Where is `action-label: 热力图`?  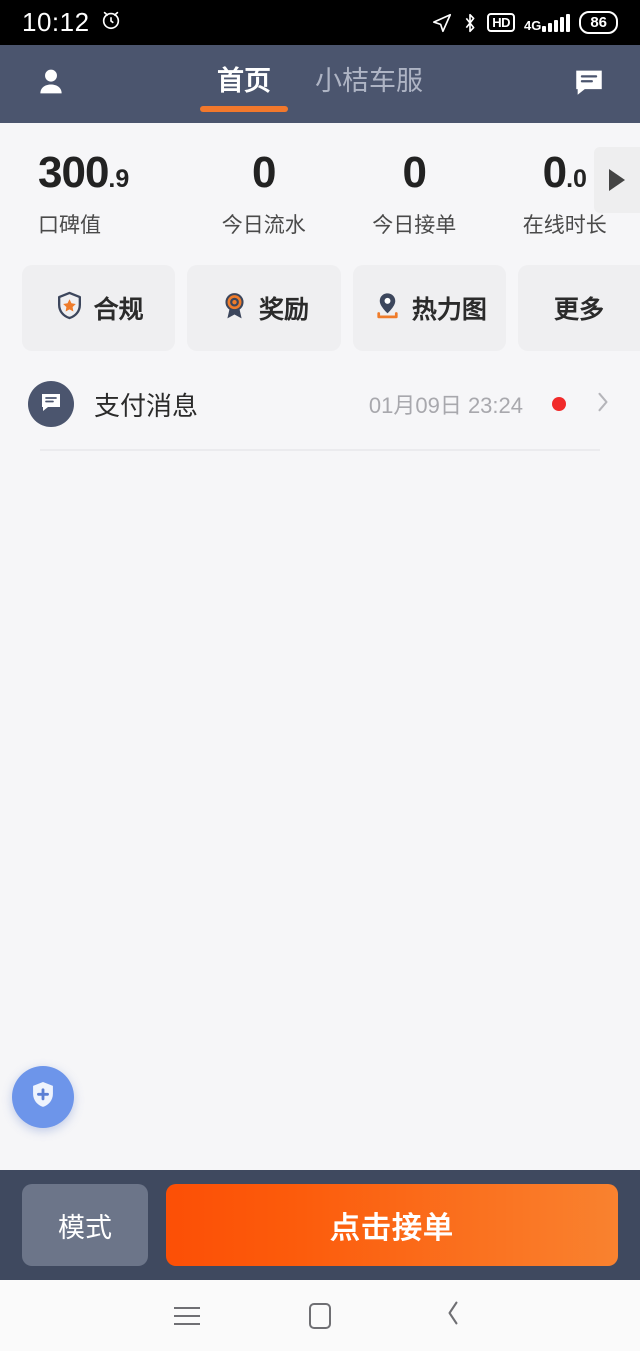 action-label: 热力图 is located at coordinates (449, 310).